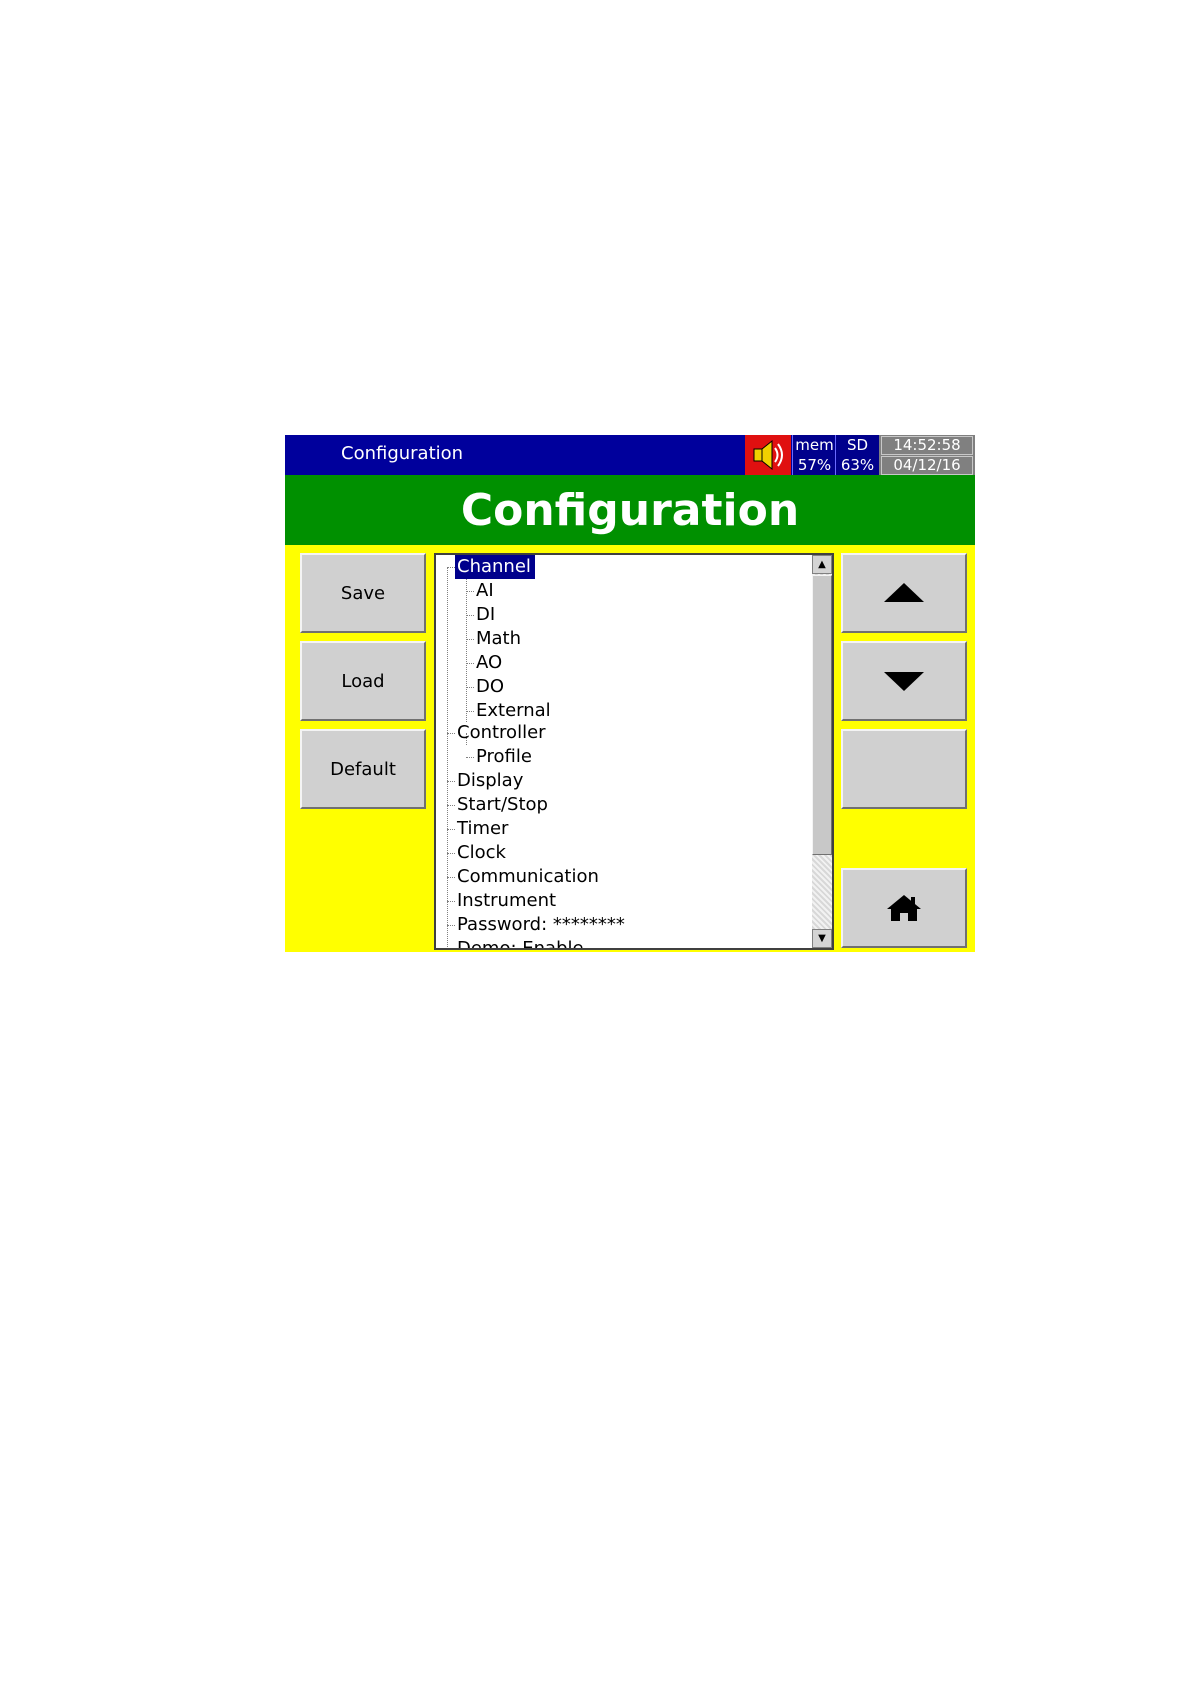 The height and width of the screenshot is (1684, 1190). What do you see at coordinates (363, 593) in the screenshot?
I see `save-button: Save` at bounding box center [363, 593].